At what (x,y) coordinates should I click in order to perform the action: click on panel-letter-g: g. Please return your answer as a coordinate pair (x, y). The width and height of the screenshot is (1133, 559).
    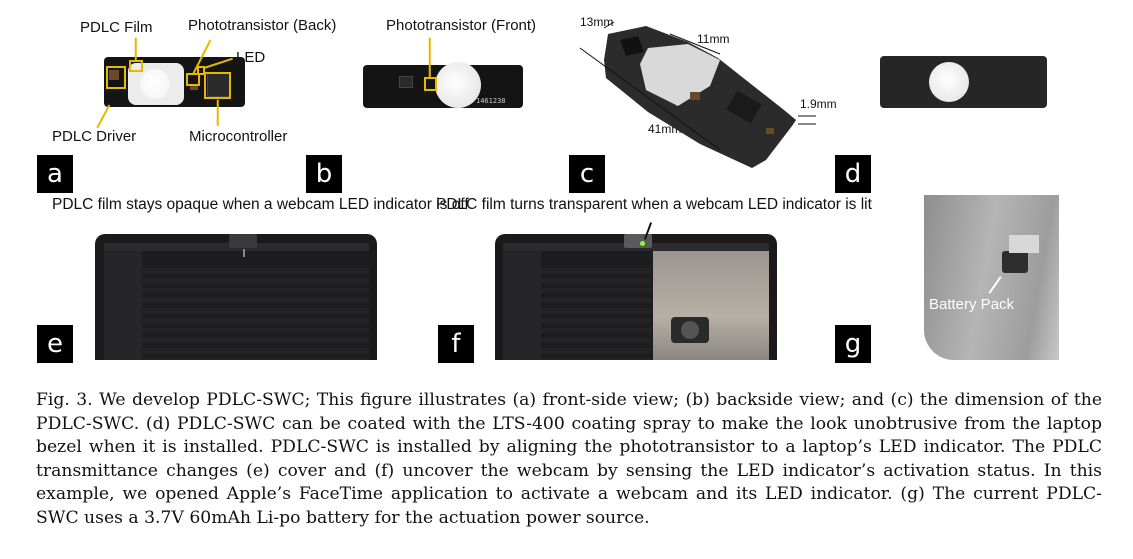
    Looking at the image, I should click on (853, 344).